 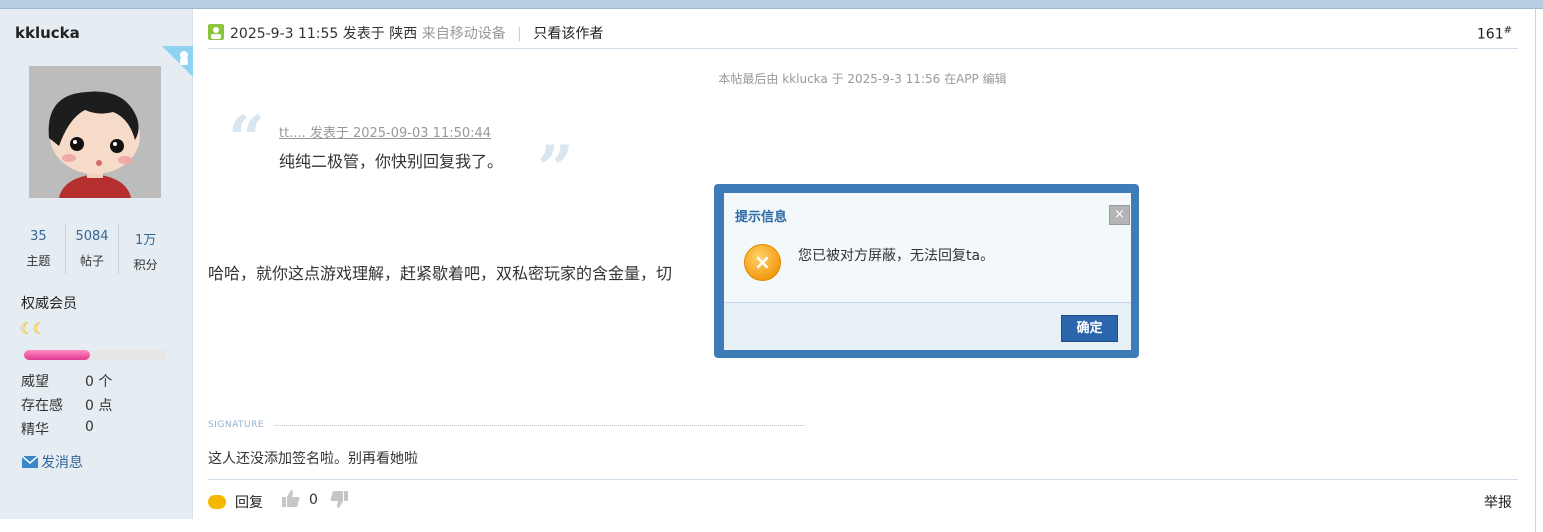 I want to click on dialog-body: 提示信息 × × 您已被对方屏蔽，无法回复ta。 确定, so click(x=927, y=271).